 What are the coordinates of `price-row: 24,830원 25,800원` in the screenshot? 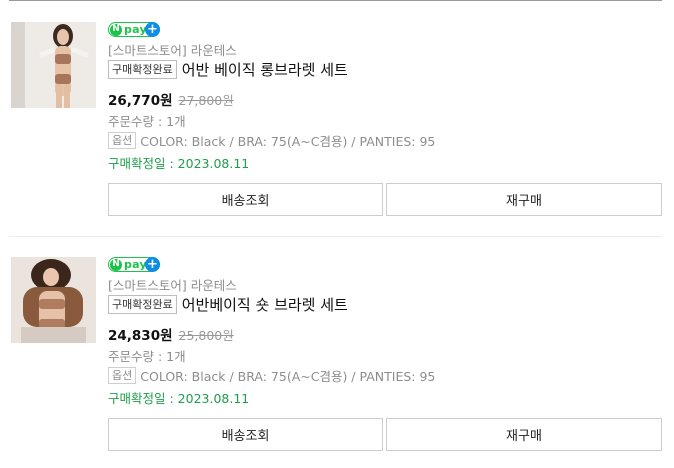 It's located at (171, 334).